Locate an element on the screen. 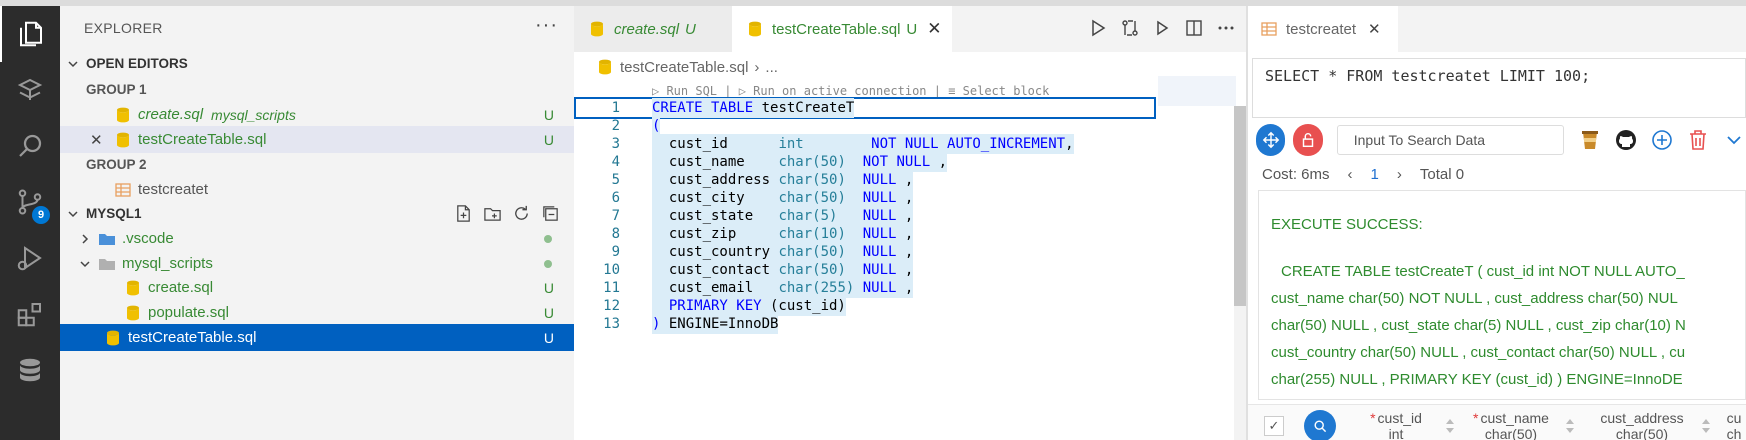 Image resolution: width=1746 pixels, height=440 pixels. prev-page-icon: ‹ is located at coordinates (1350, 174).